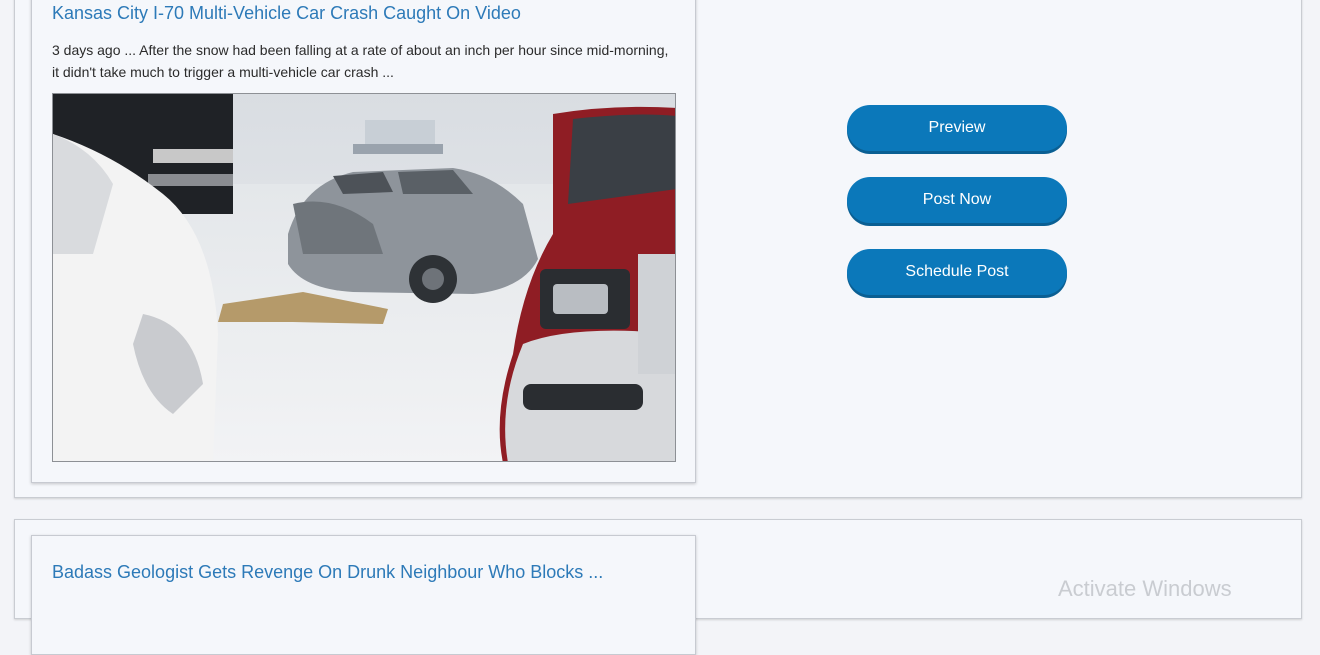  I want to click on activate-windows-watermark: Activate Windows, so click(1145, 588).